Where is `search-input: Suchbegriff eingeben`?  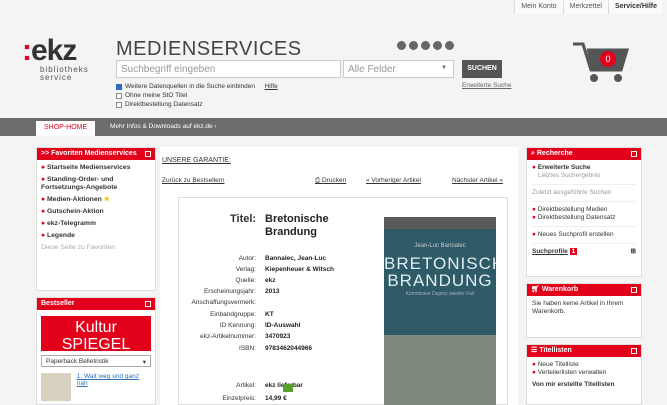 search-input: Suchbegriff eingeben is located at coordinates (228, 69).